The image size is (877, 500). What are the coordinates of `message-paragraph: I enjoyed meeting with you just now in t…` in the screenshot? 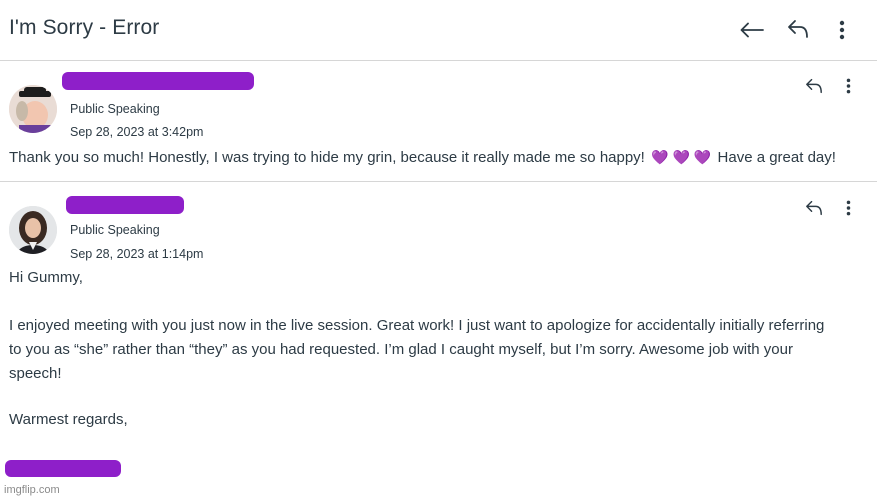 It's located at (441, 350).